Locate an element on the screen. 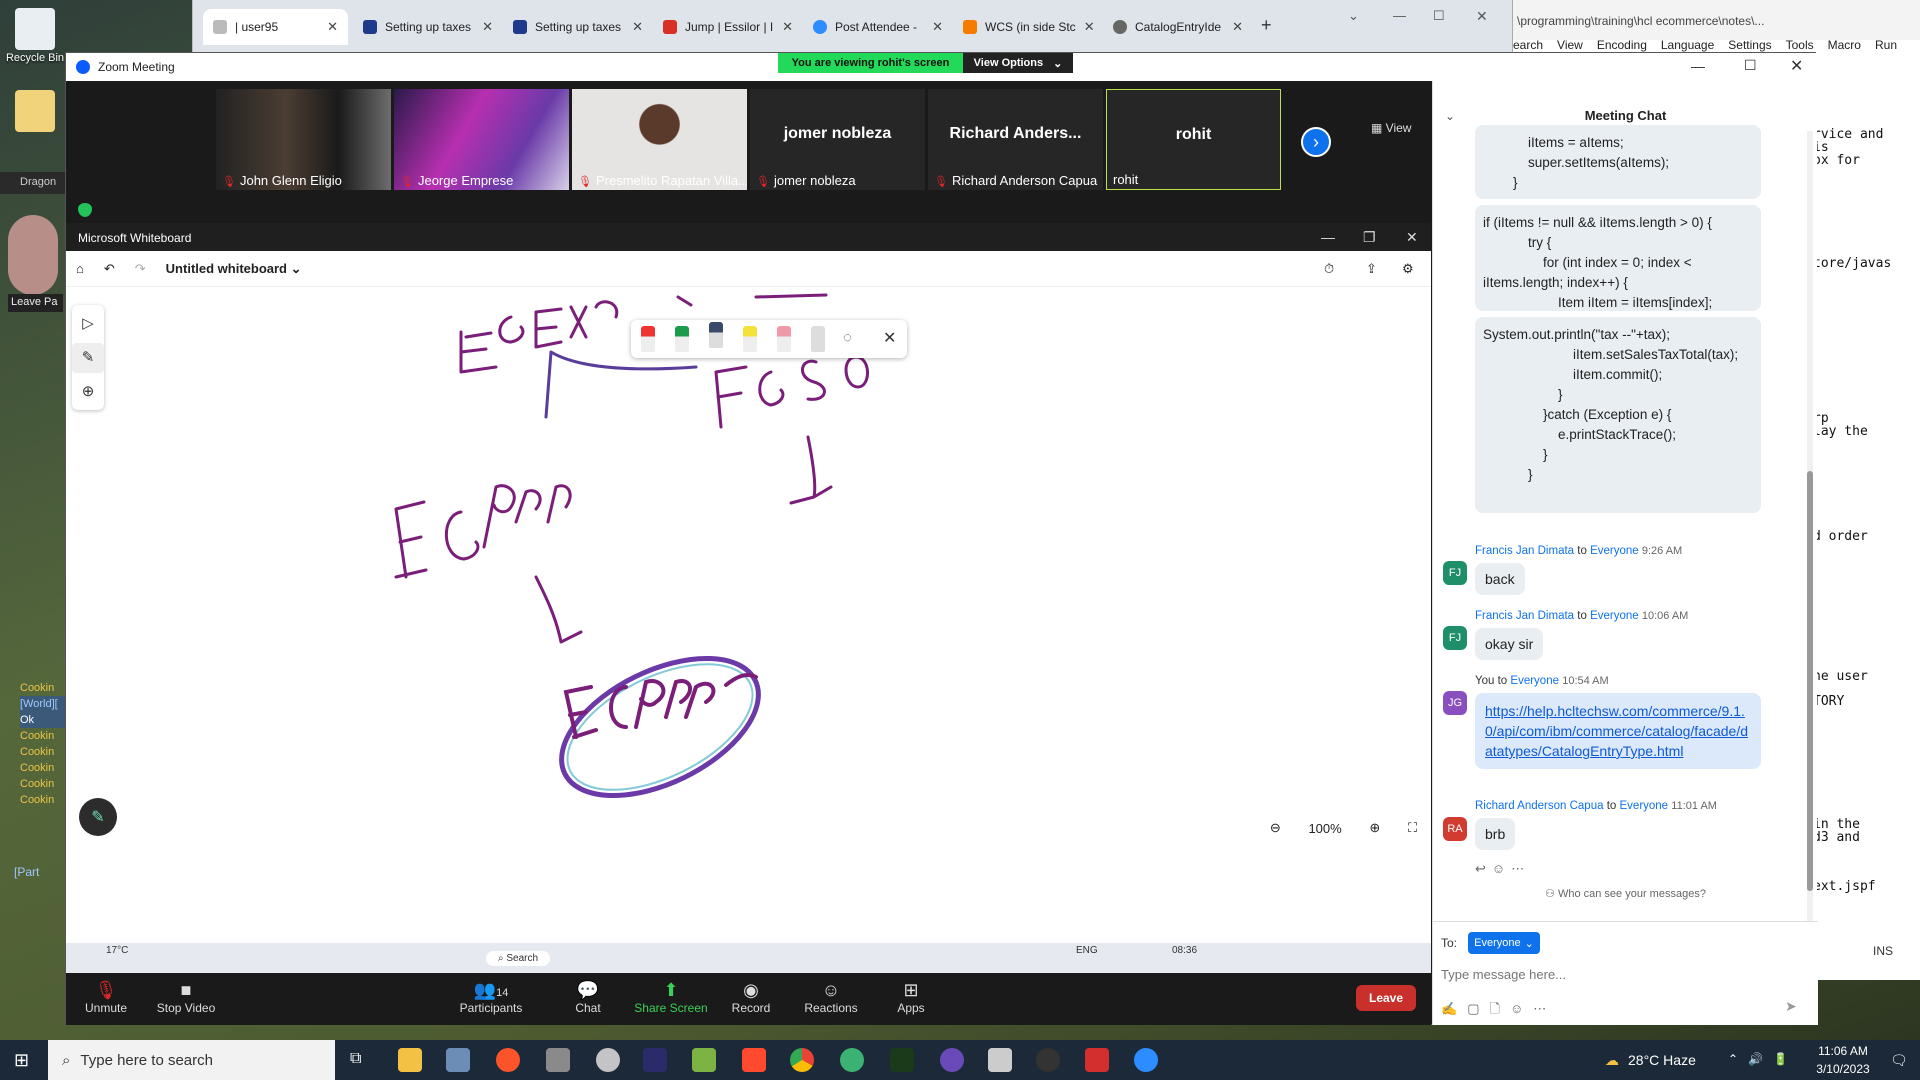 The image size is (1920, 1080). zoom-app-icon is located at coordinates (1146, 1060).